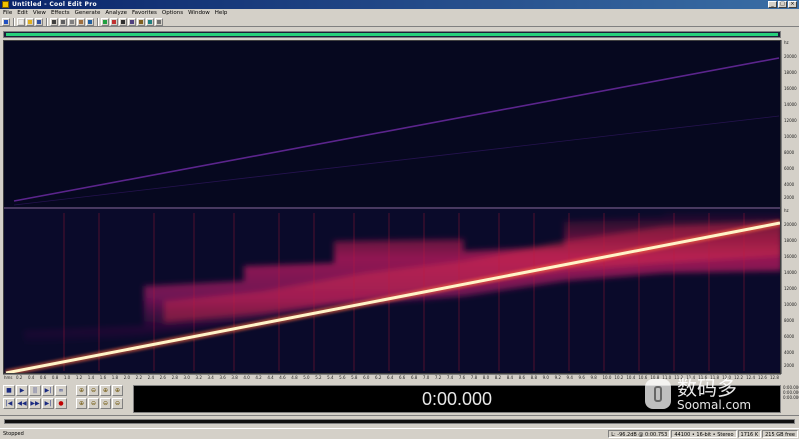 The width and height of the screenshot is (799, 439). Describe the element at coordinates (91, 377) in the screenshot. I see `time-tick: 1.4` at that location.